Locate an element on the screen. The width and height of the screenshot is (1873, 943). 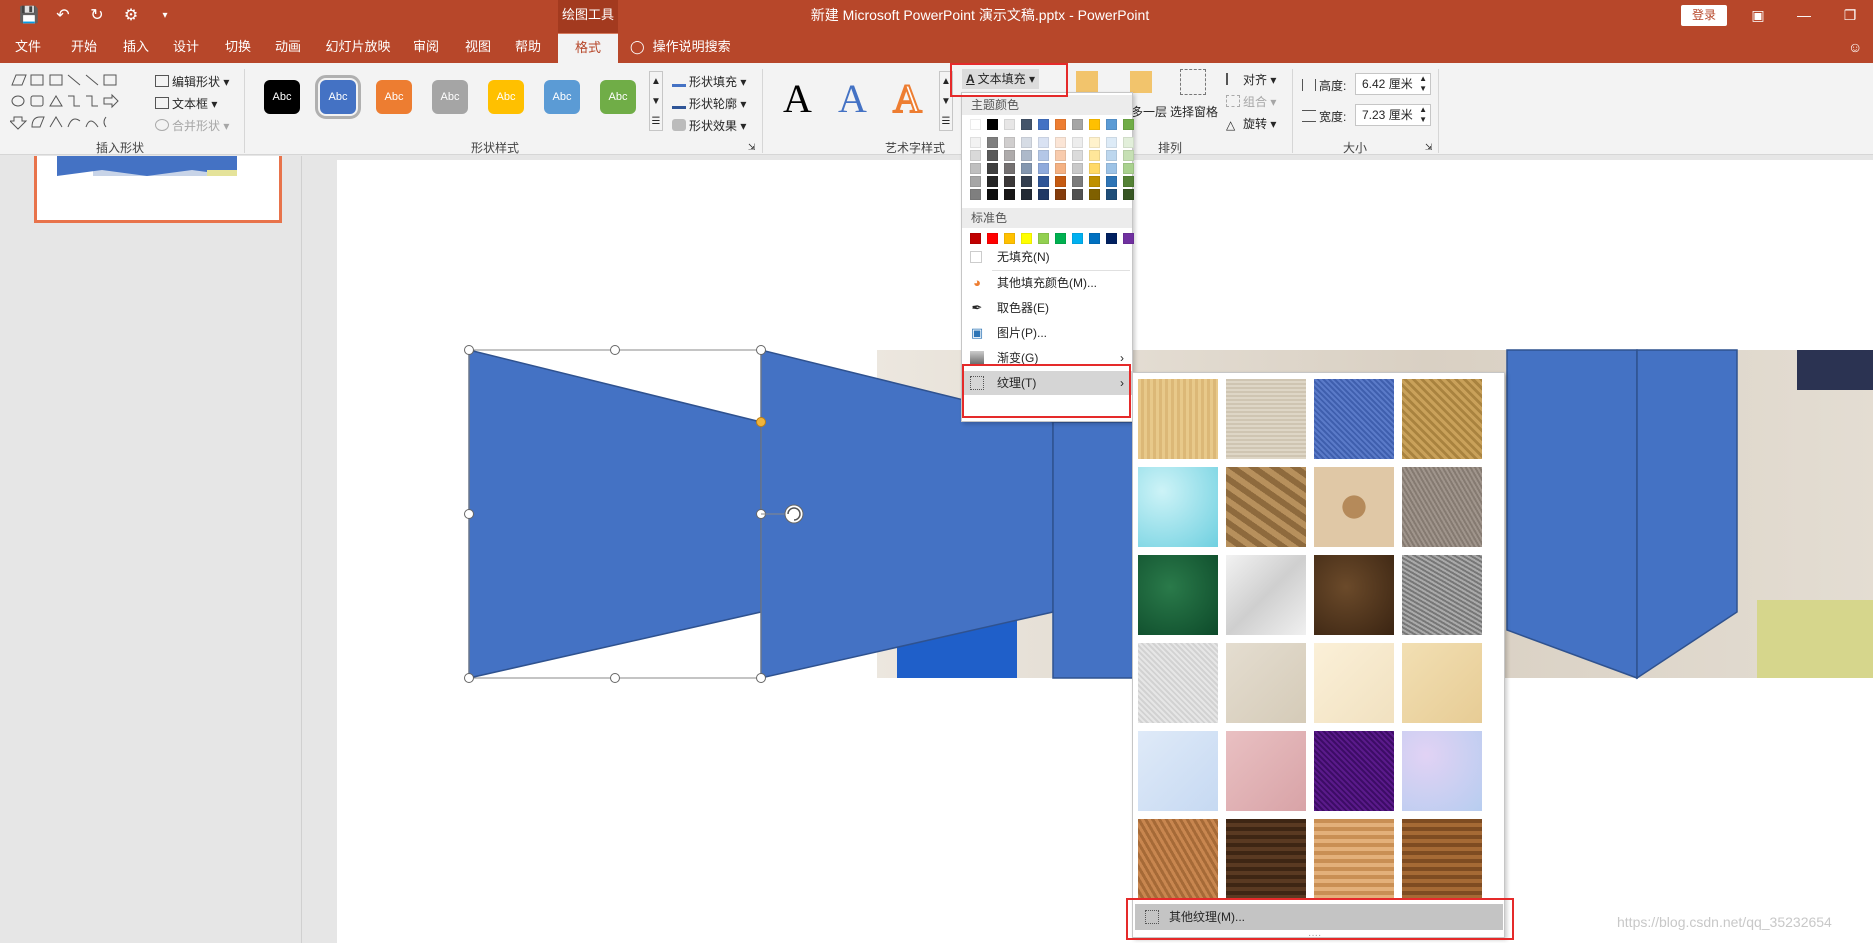
adjust-handle is located at coordinates (761, 422).